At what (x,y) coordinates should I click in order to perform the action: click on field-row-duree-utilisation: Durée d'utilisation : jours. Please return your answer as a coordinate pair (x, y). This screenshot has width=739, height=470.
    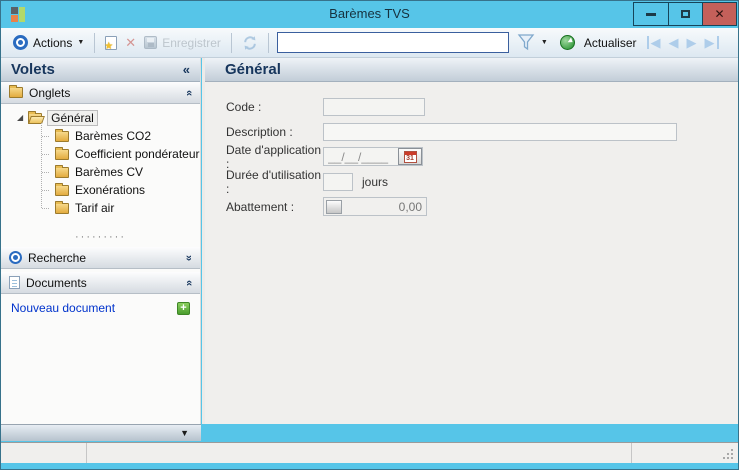
    Looking at the image, I should click on (482, 182).